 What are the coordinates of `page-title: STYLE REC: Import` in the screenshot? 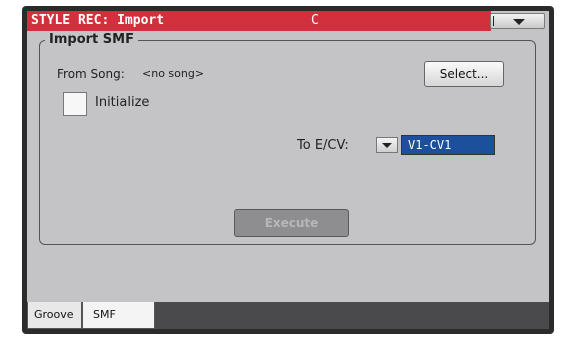 It's located at (98, 20).